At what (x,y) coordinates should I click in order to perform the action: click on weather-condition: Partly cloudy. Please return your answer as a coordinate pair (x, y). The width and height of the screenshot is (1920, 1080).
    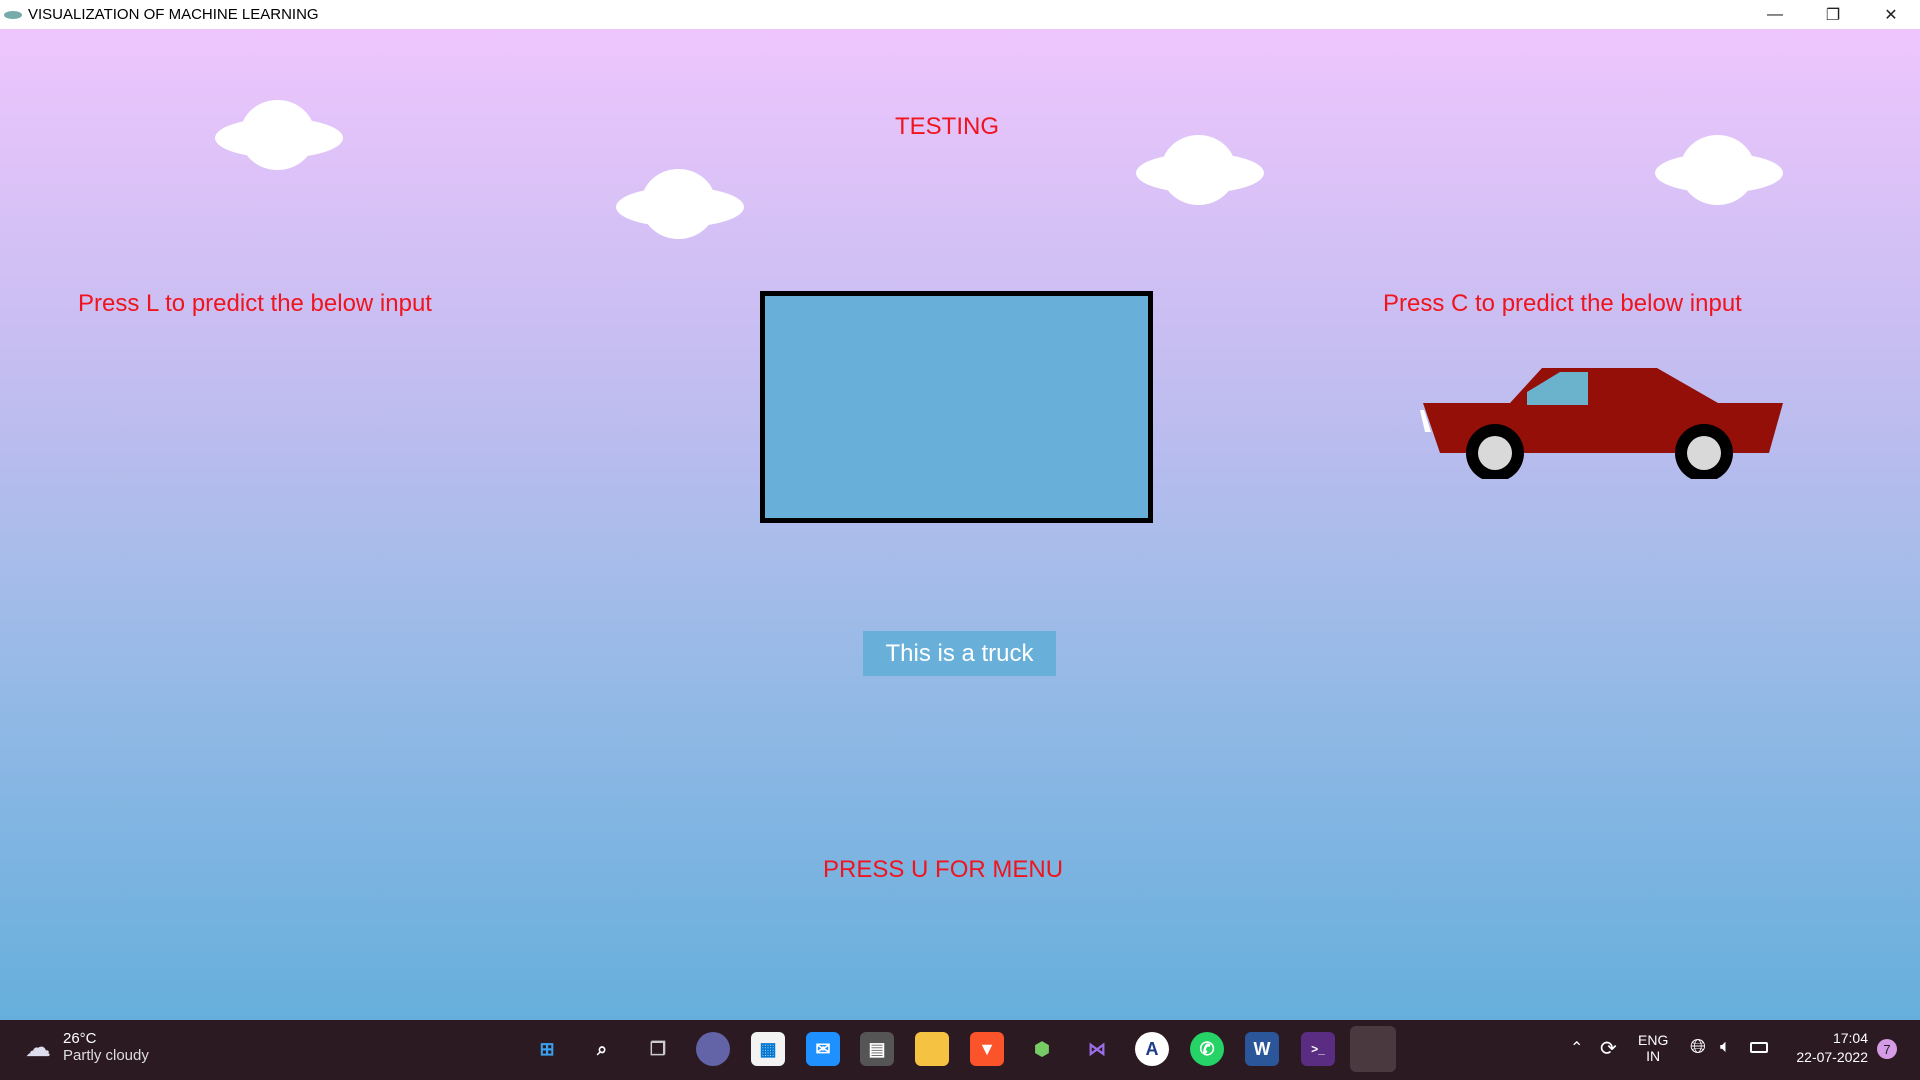
    Looking at the image, I should click on (106, 1055).